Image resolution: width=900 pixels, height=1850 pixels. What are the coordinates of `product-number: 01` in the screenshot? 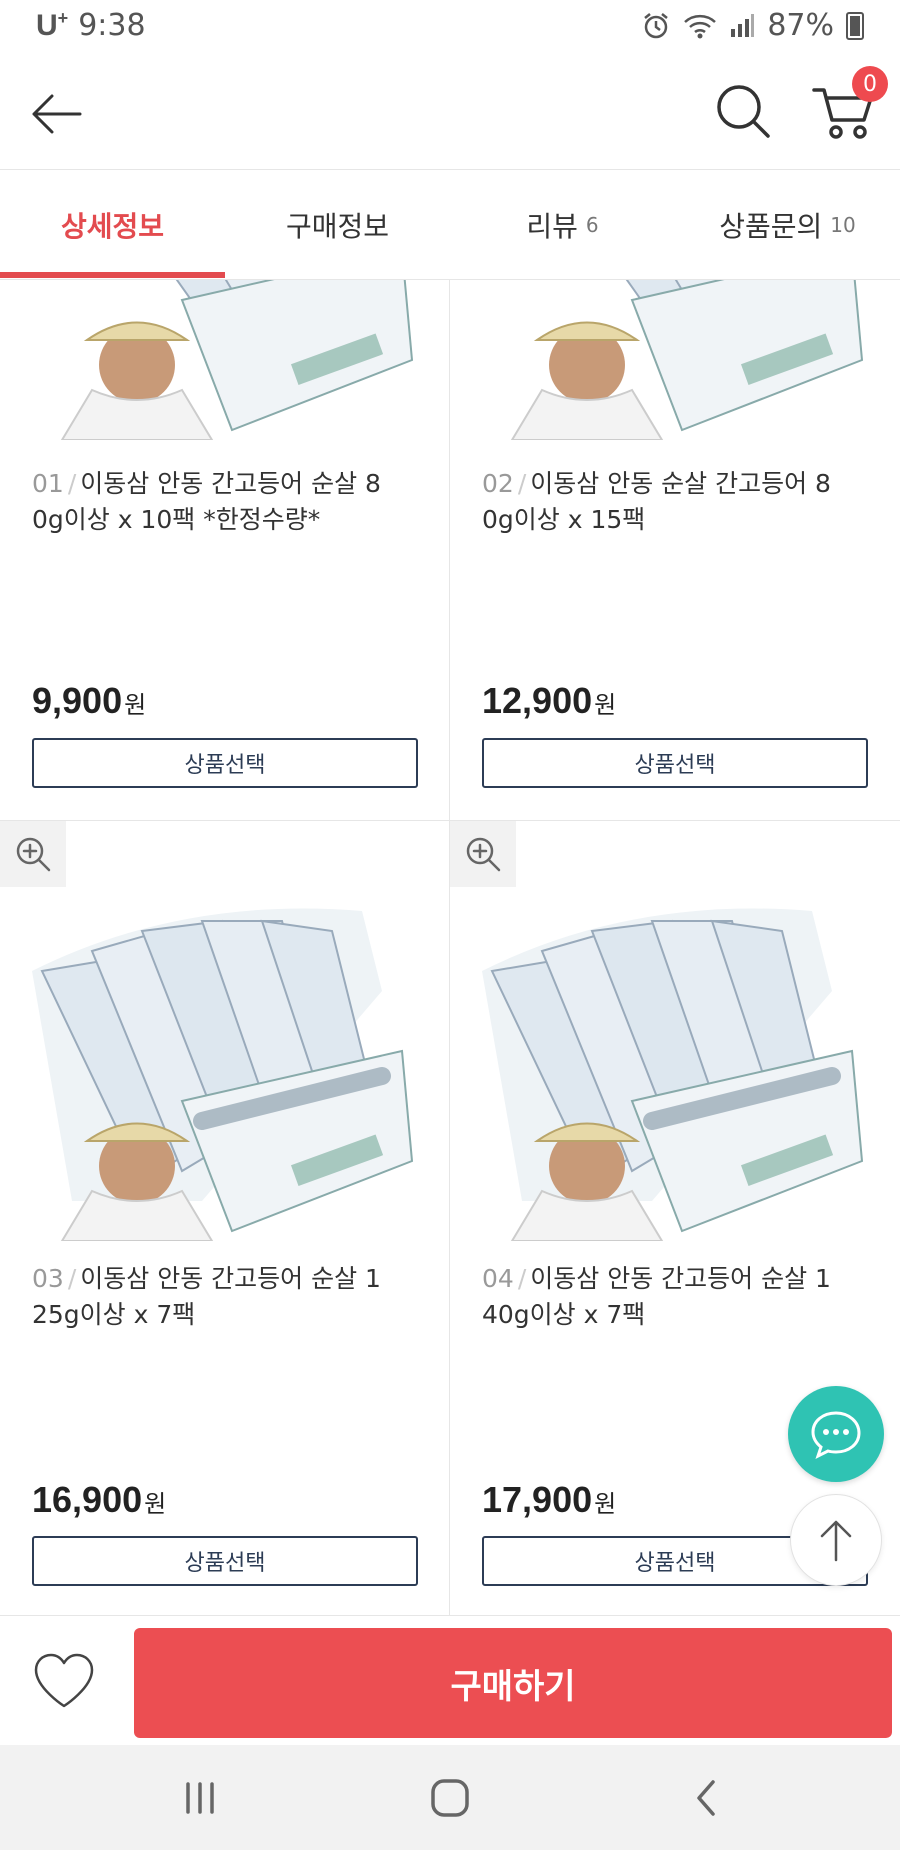 It's located at (48, 483).